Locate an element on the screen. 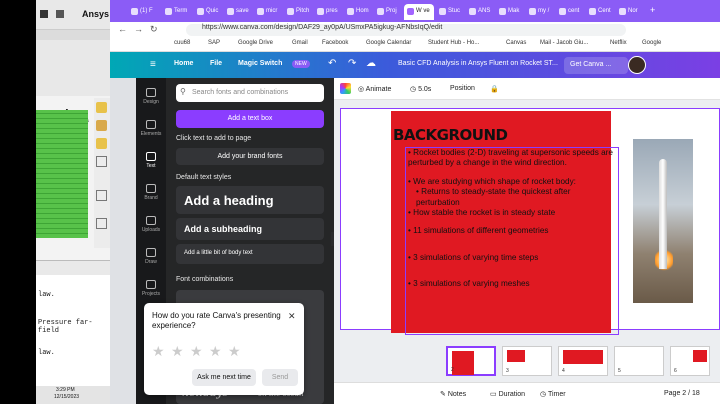 This screenshot has height=404, width=720. magic-switch-button: Magic Switch is located at coordinates (260, 63).